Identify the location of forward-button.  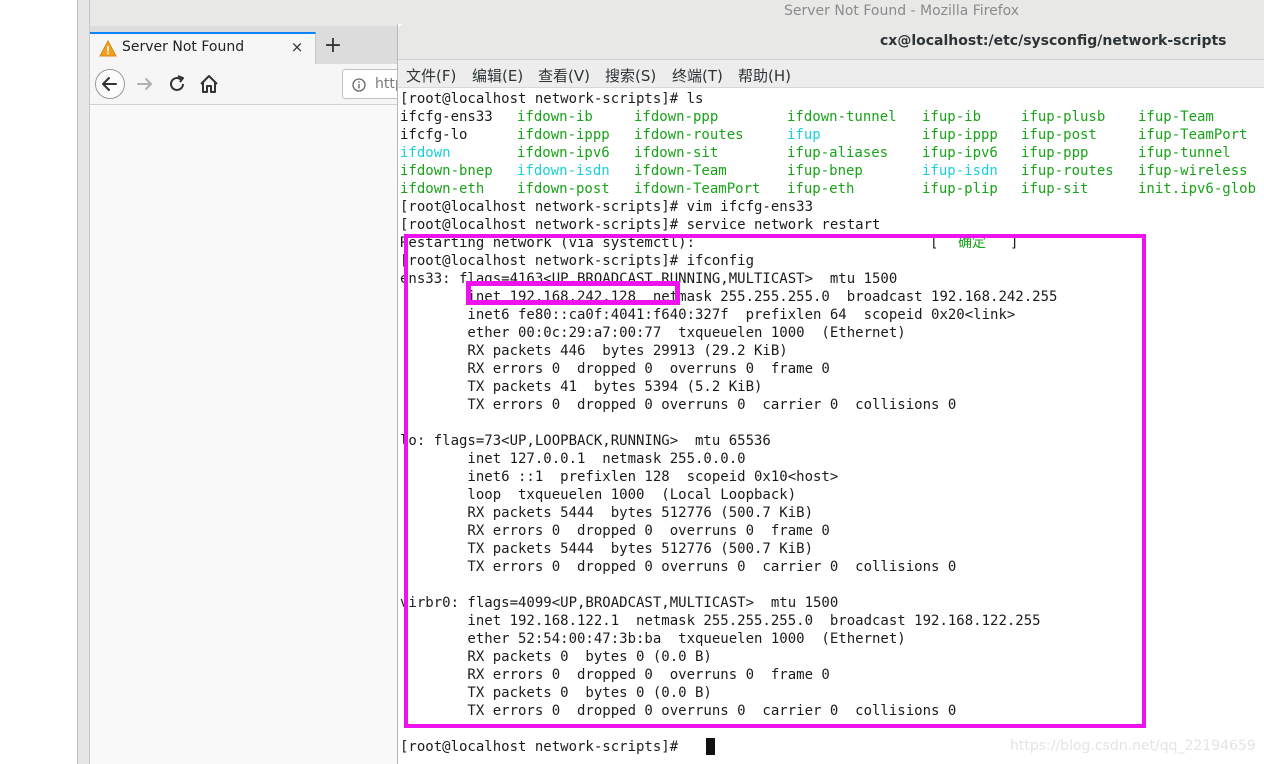
(145, 84).